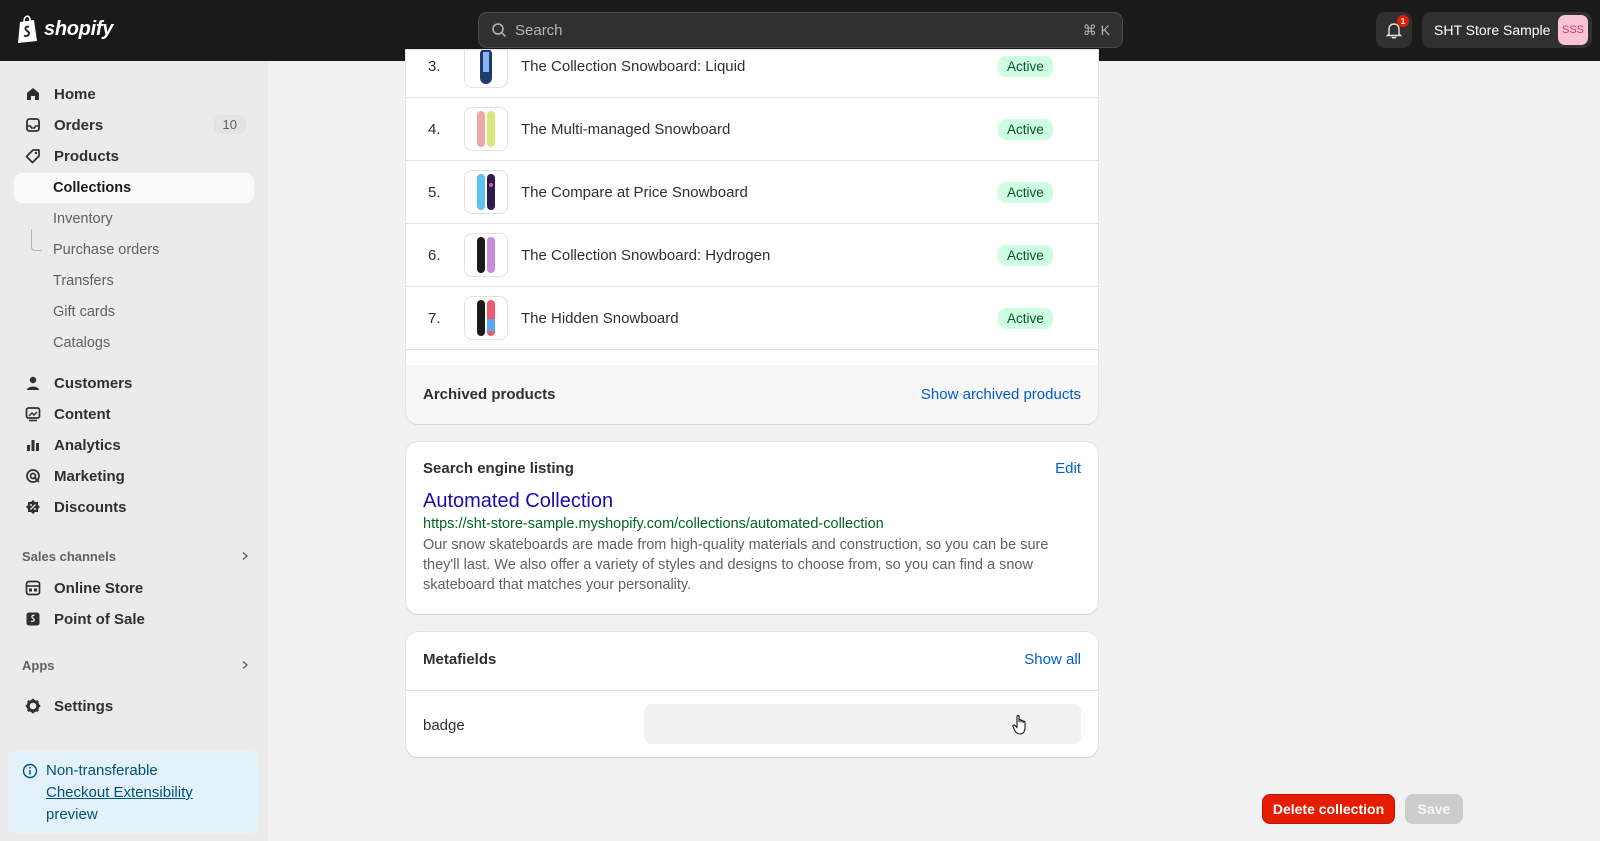 Image resolution: width=1600 pixels, height=841 pixels. I want to click on sidebar-item-label: Catalogs, so click(82, 343).